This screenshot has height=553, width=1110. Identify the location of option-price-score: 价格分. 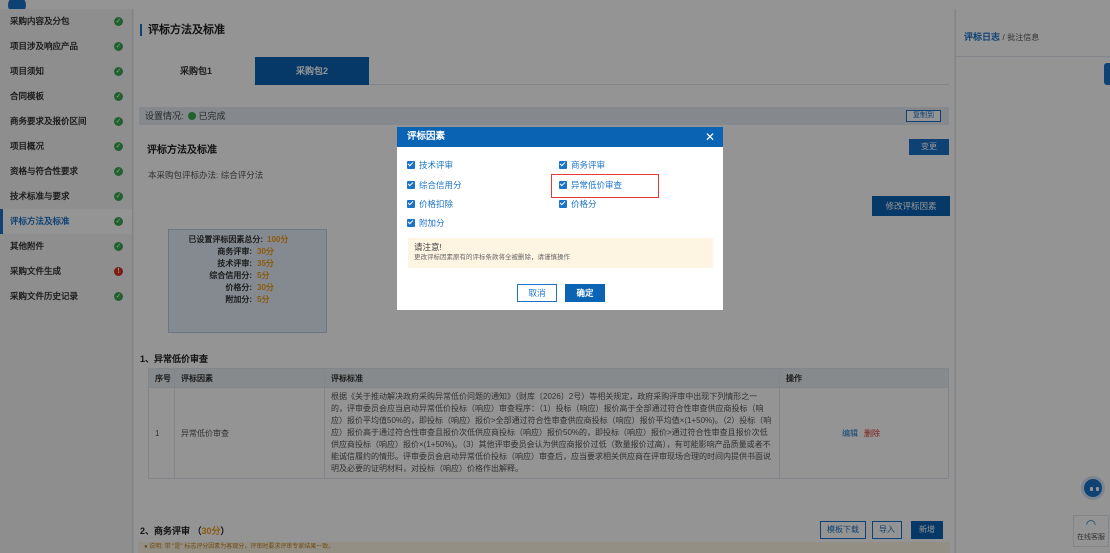
(578, 204).